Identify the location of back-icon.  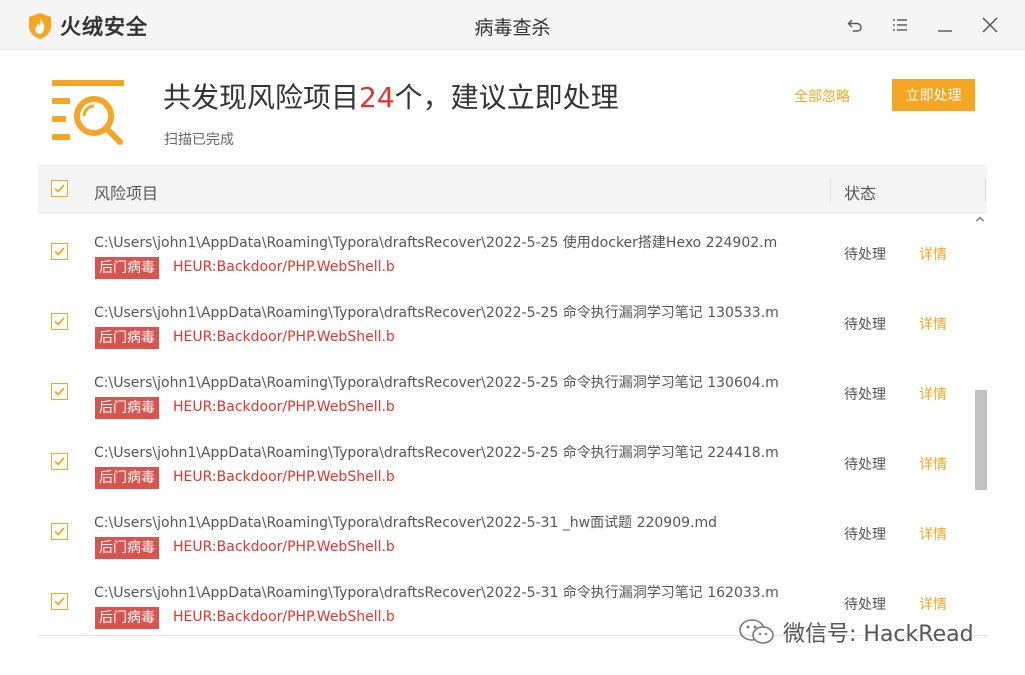
(854, 25).